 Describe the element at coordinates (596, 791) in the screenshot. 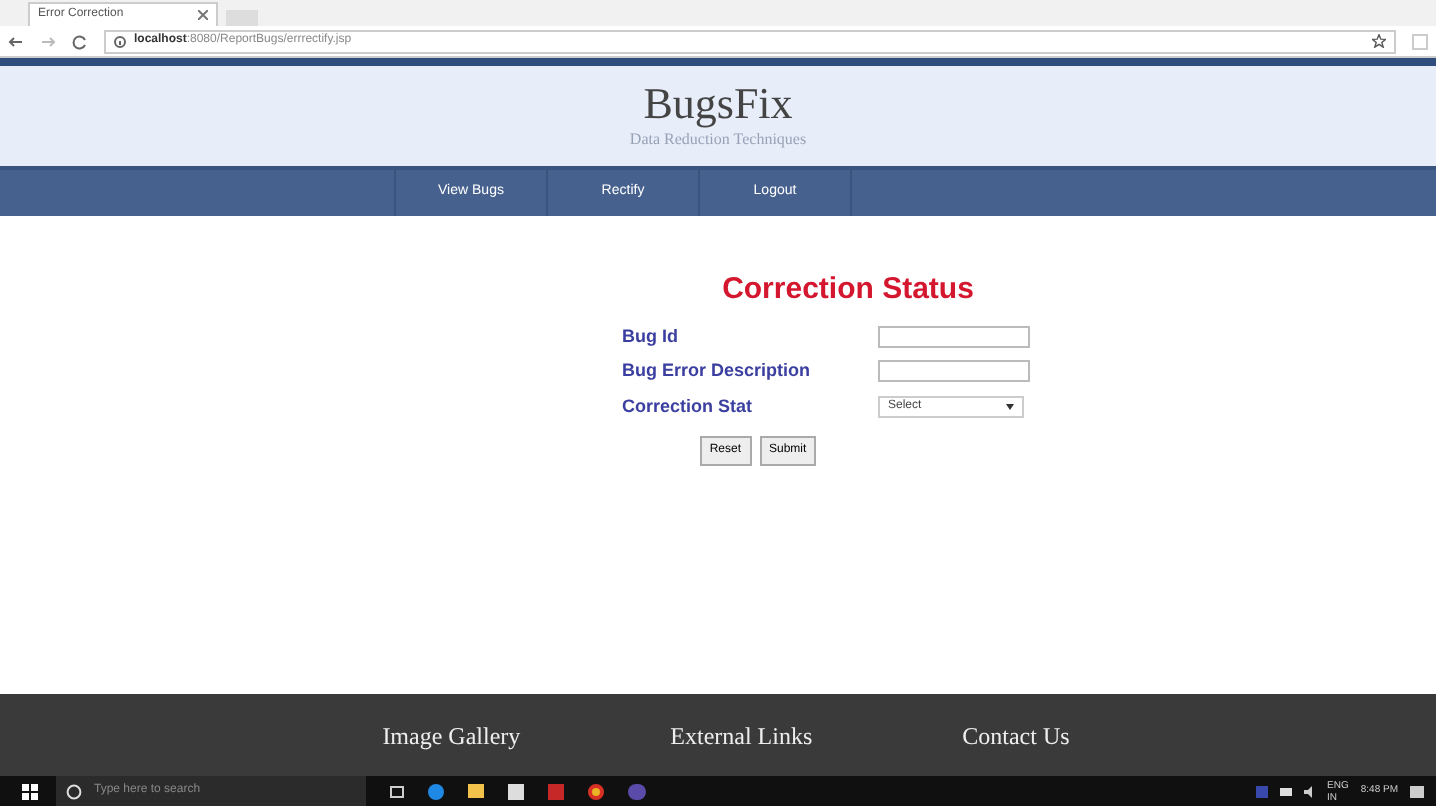

I see `chrome-icon` at that location.